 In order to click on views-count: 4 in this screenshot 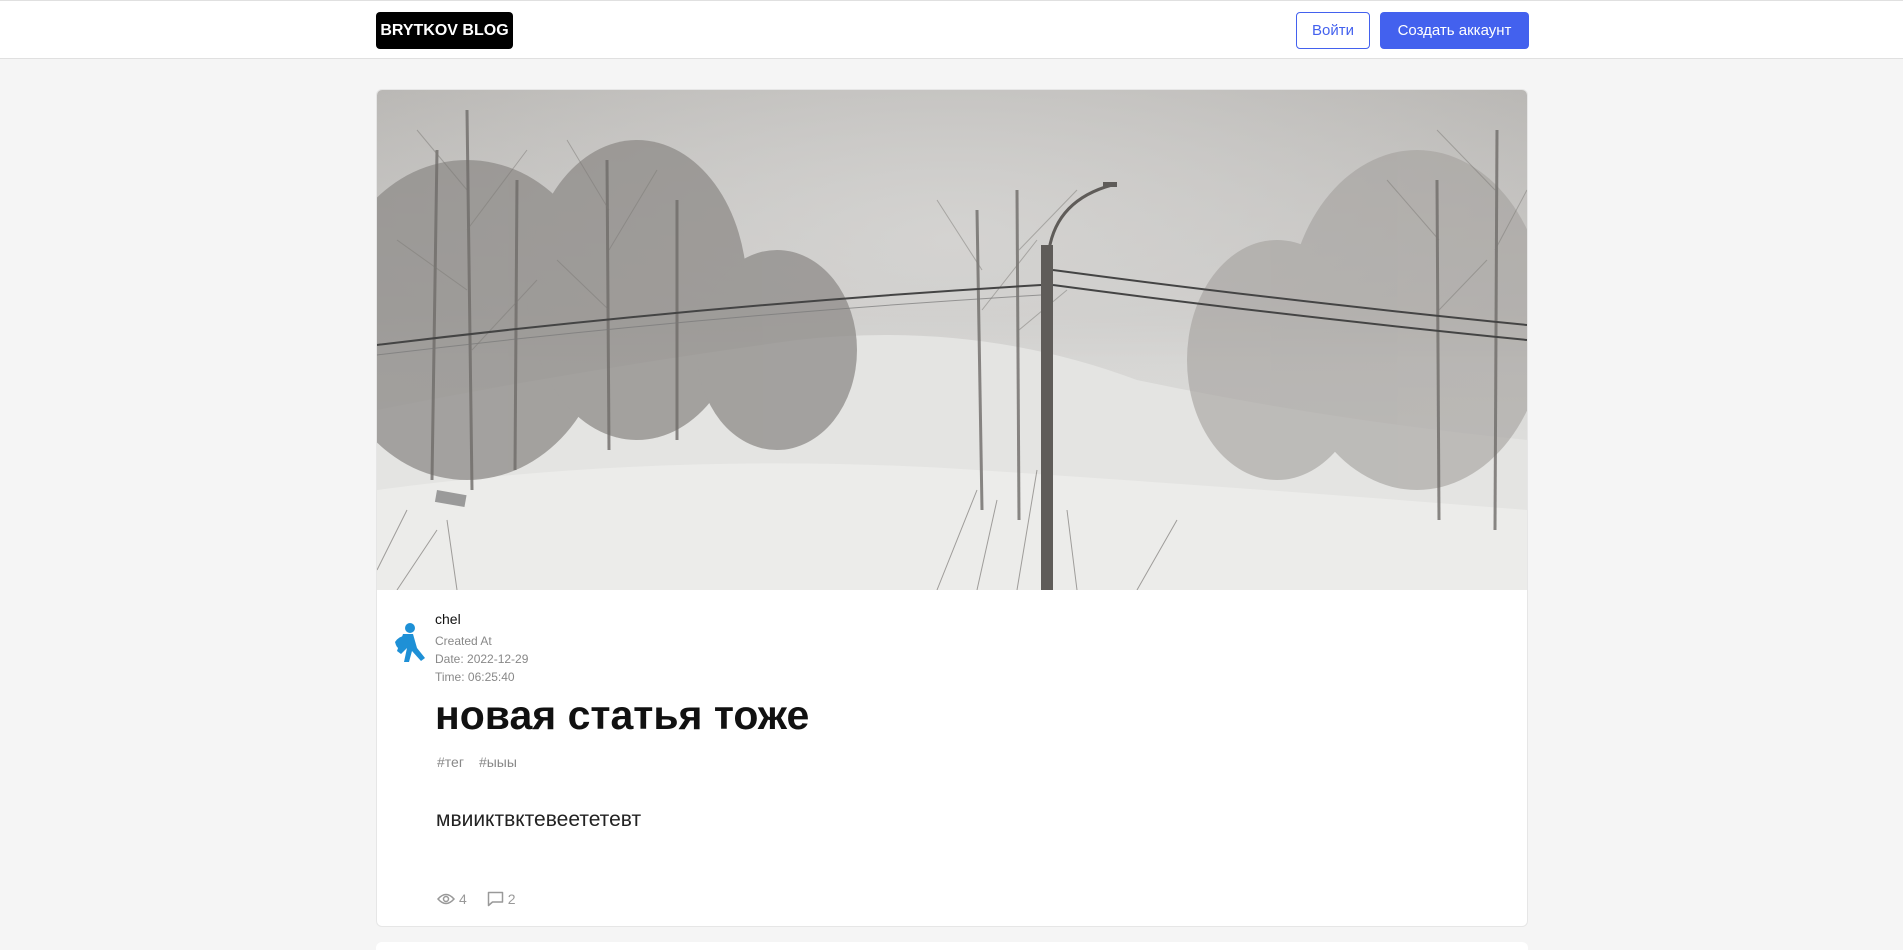, I will do `click(463, 899)`.